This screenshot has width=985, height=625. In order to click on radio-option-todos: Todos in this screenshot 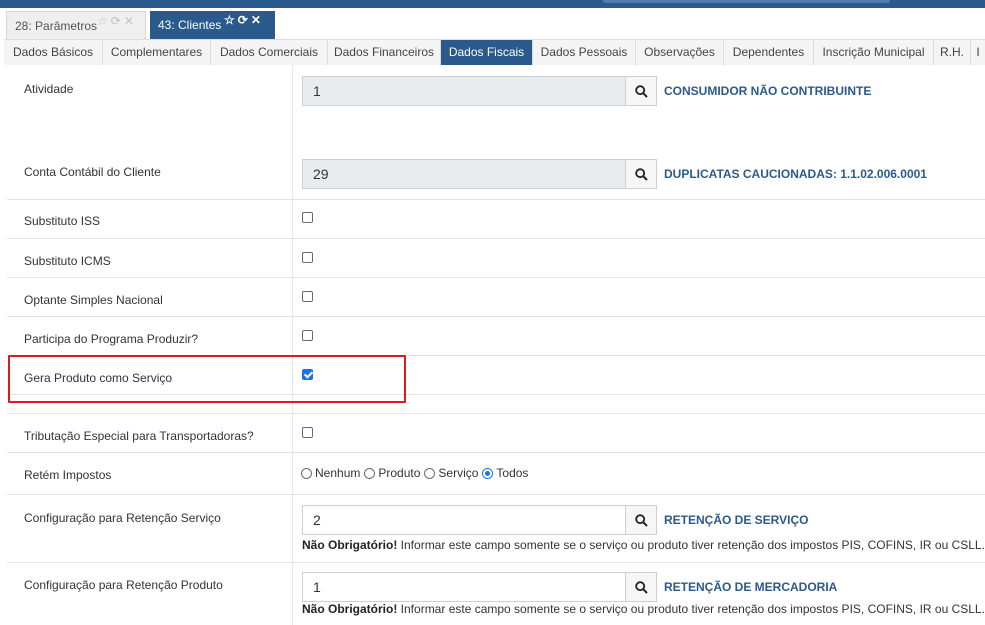, I will do `click(505, 473)`.